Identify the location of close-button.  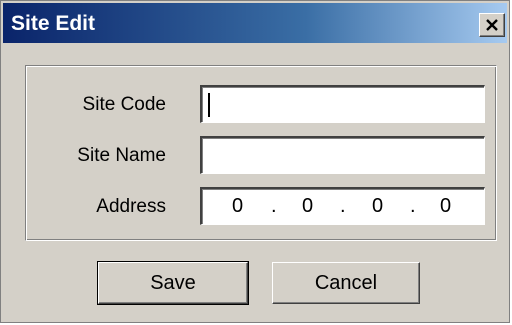
(492, 25).